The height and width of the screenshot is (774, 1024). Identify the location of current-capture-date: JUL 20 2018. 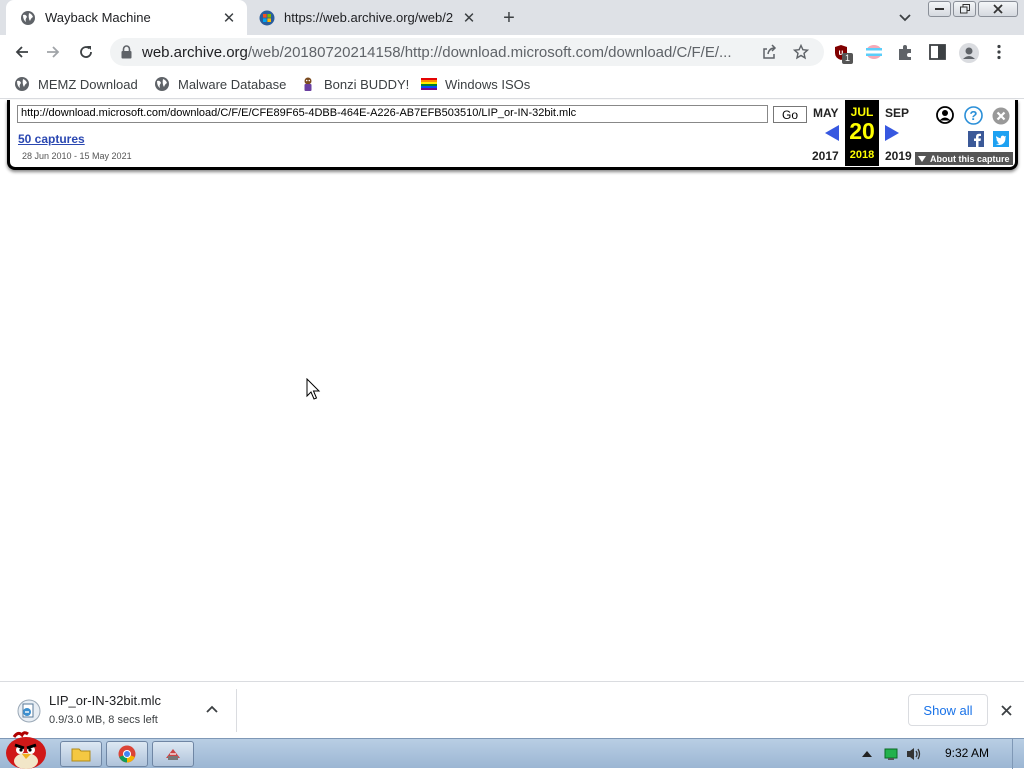
(862, 133).